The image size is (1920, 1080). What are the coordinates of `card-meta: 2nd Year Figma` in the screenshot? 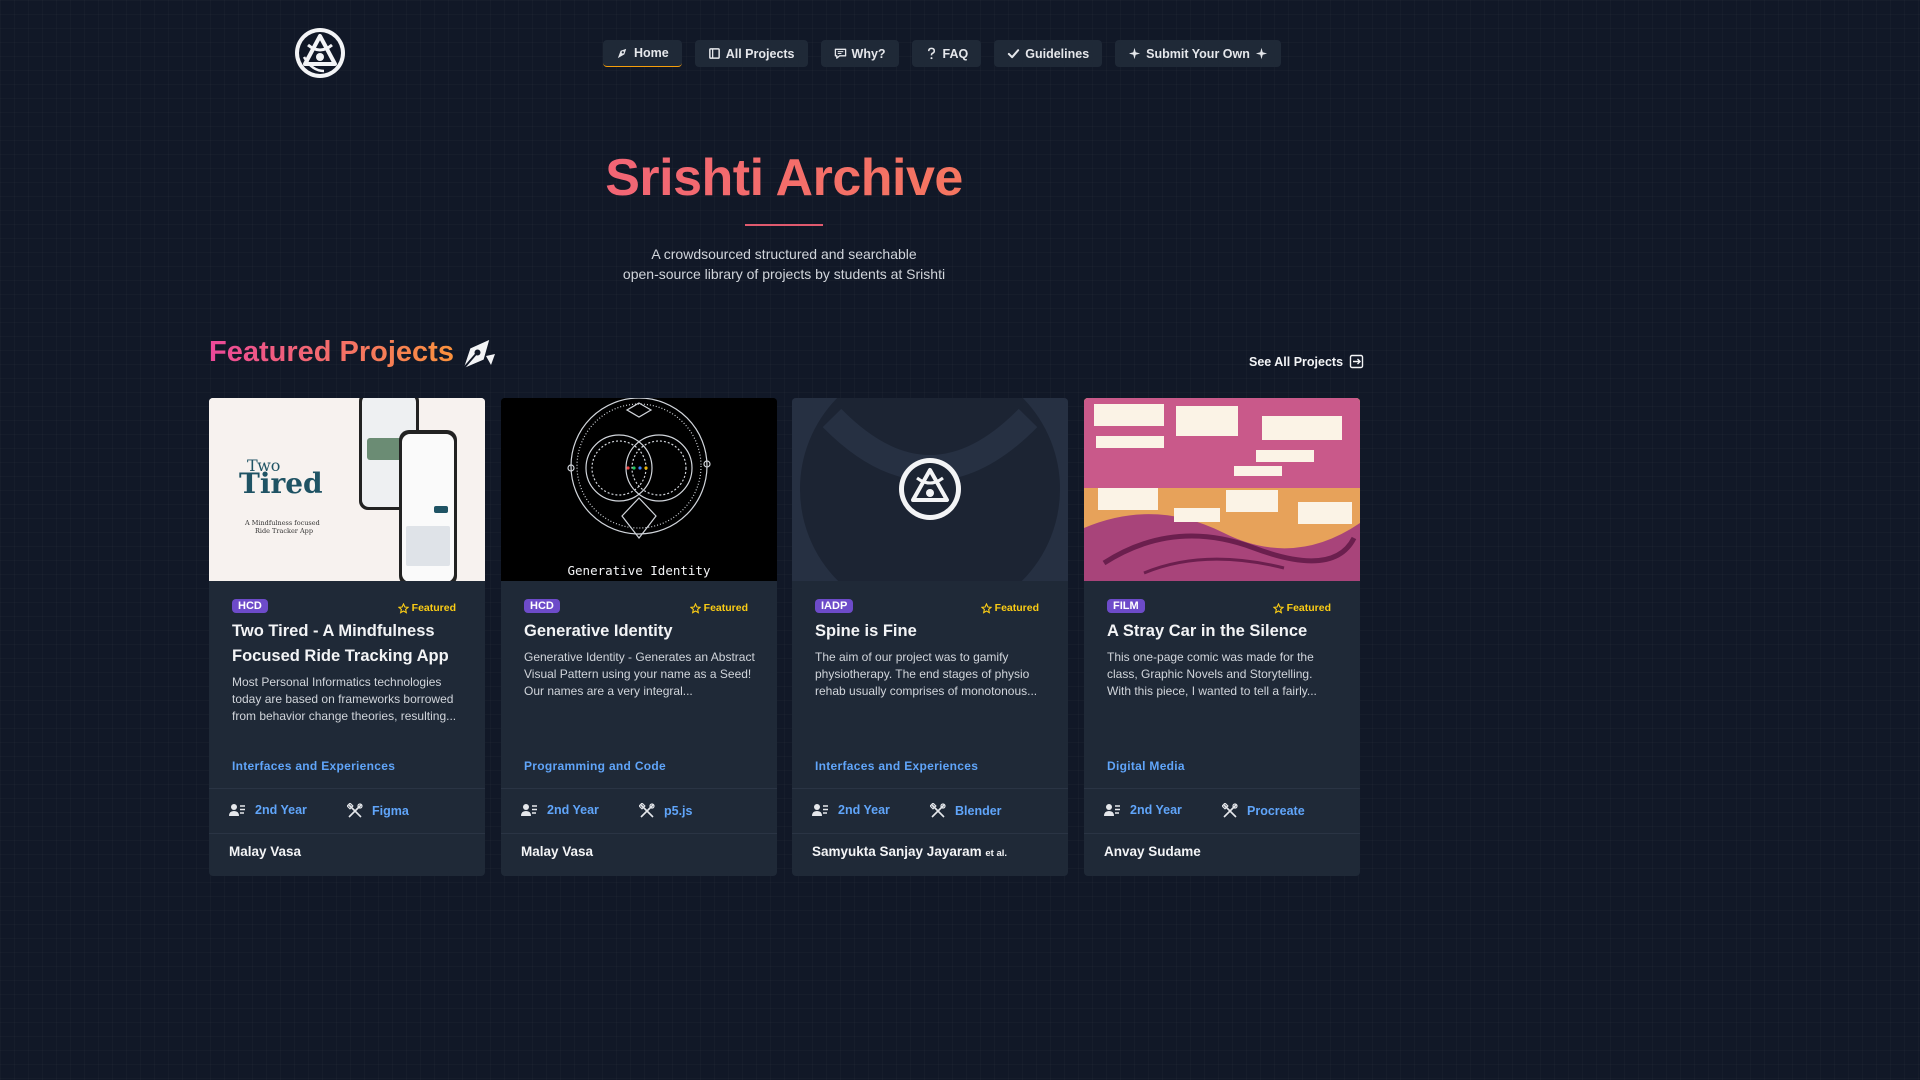 It's located at (347, 811).